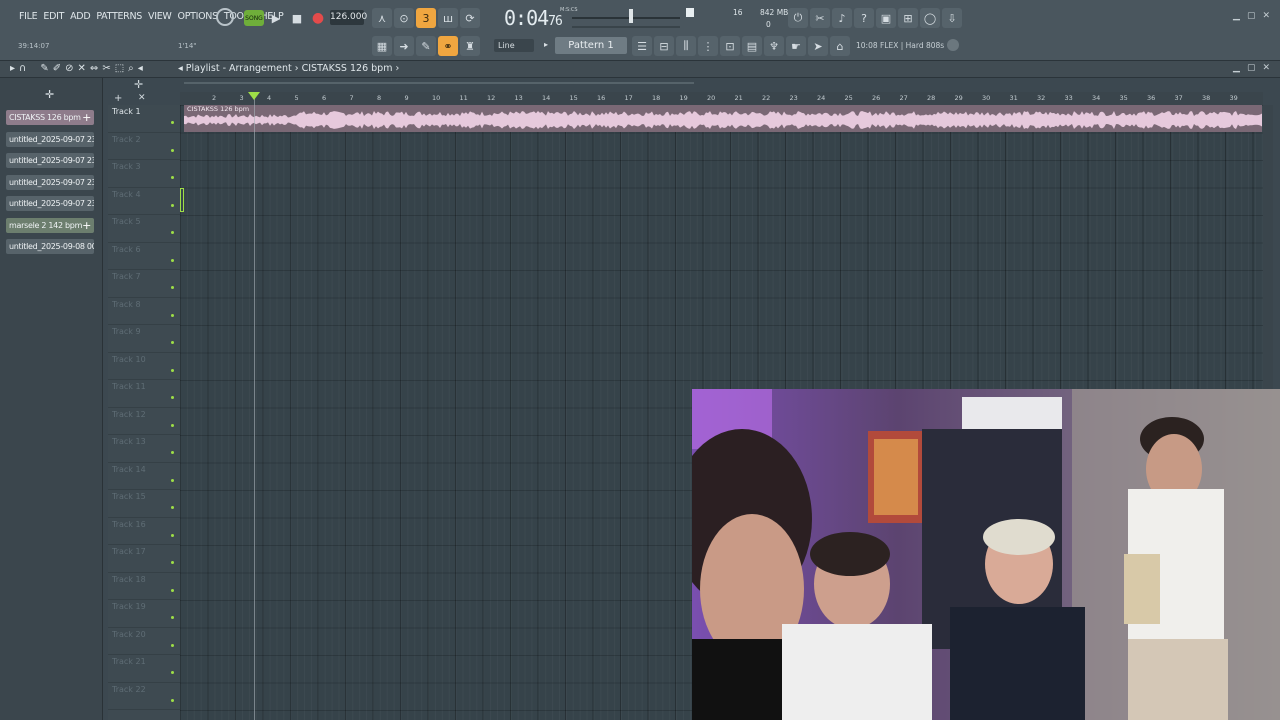  I want to click on track-header: Track 16, so click(144, 531).